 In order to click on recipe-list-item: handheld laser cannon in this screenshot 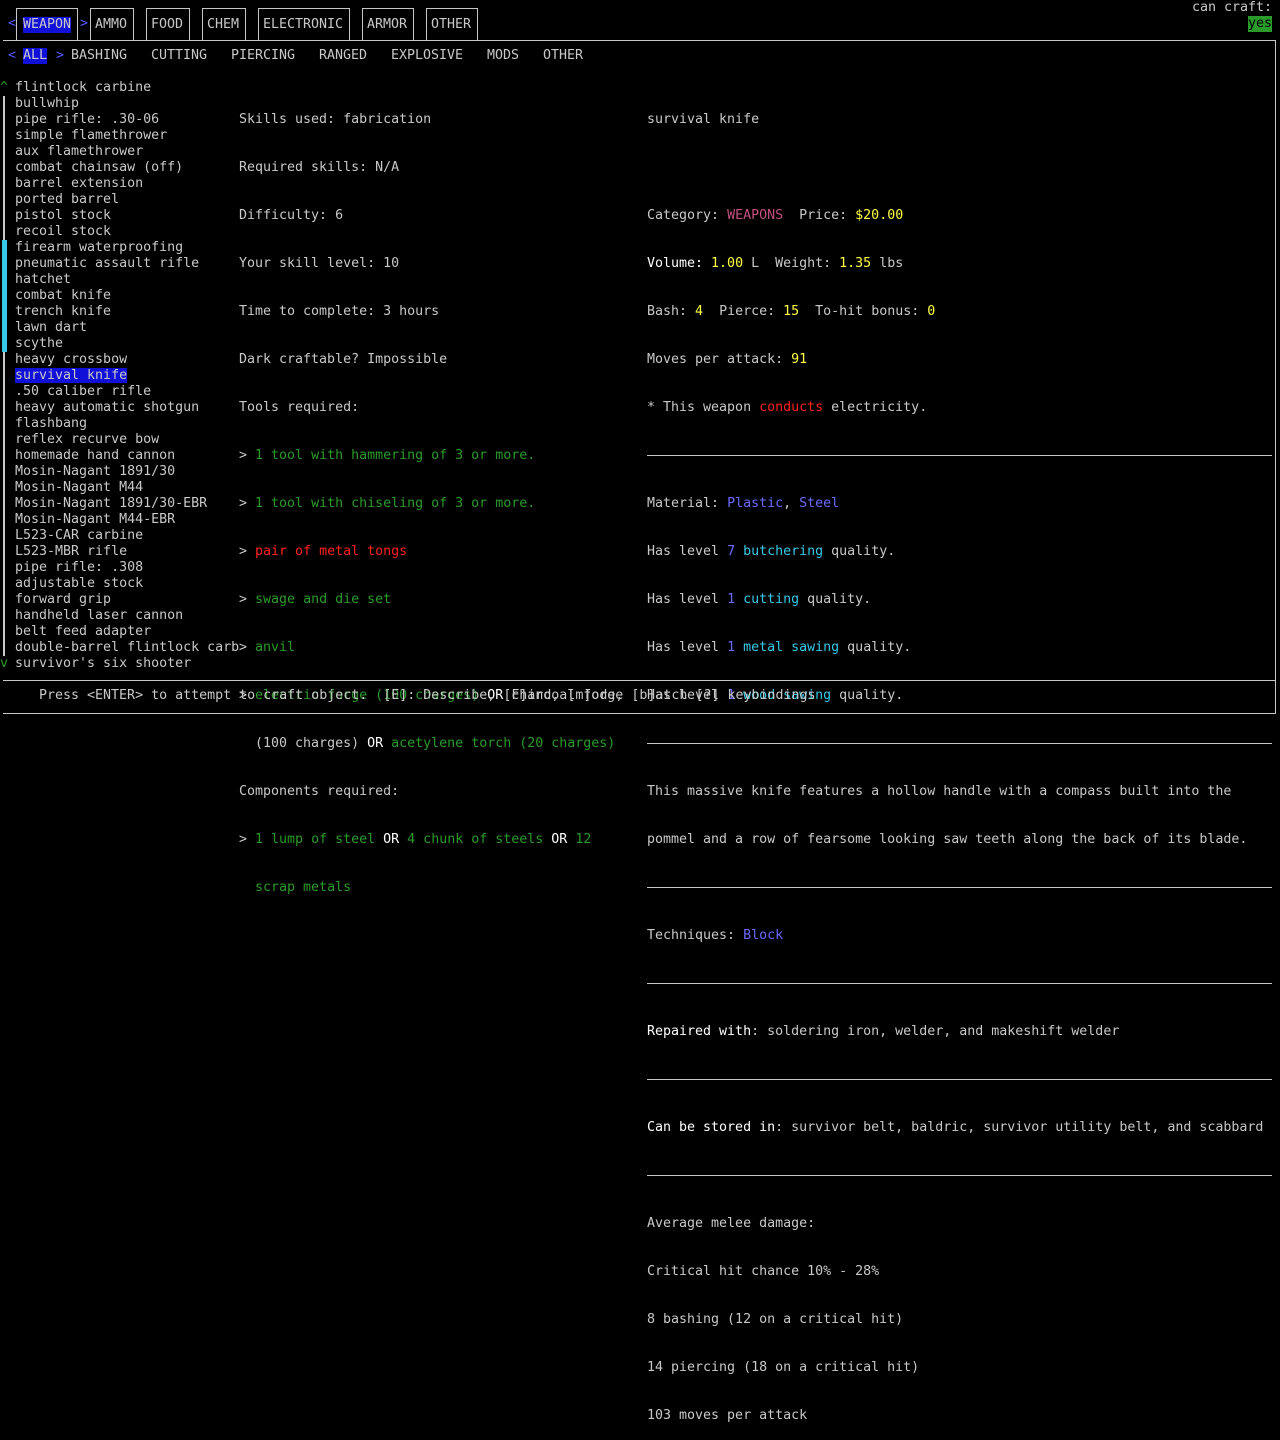, I will do `click(125, 616)`.